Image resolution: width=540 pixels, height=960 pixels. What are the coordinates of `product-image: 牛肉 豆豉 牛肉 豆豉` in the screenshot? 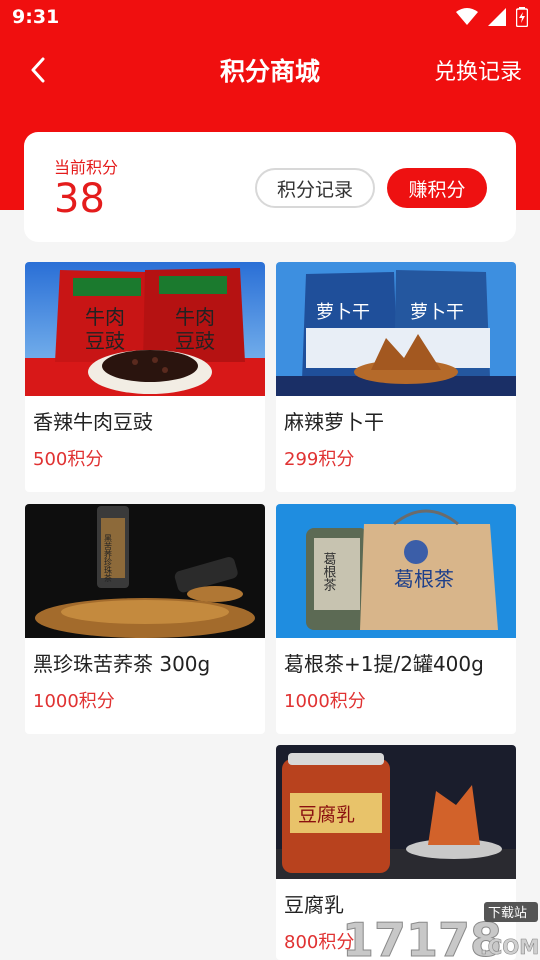 It's located at (145, 329).